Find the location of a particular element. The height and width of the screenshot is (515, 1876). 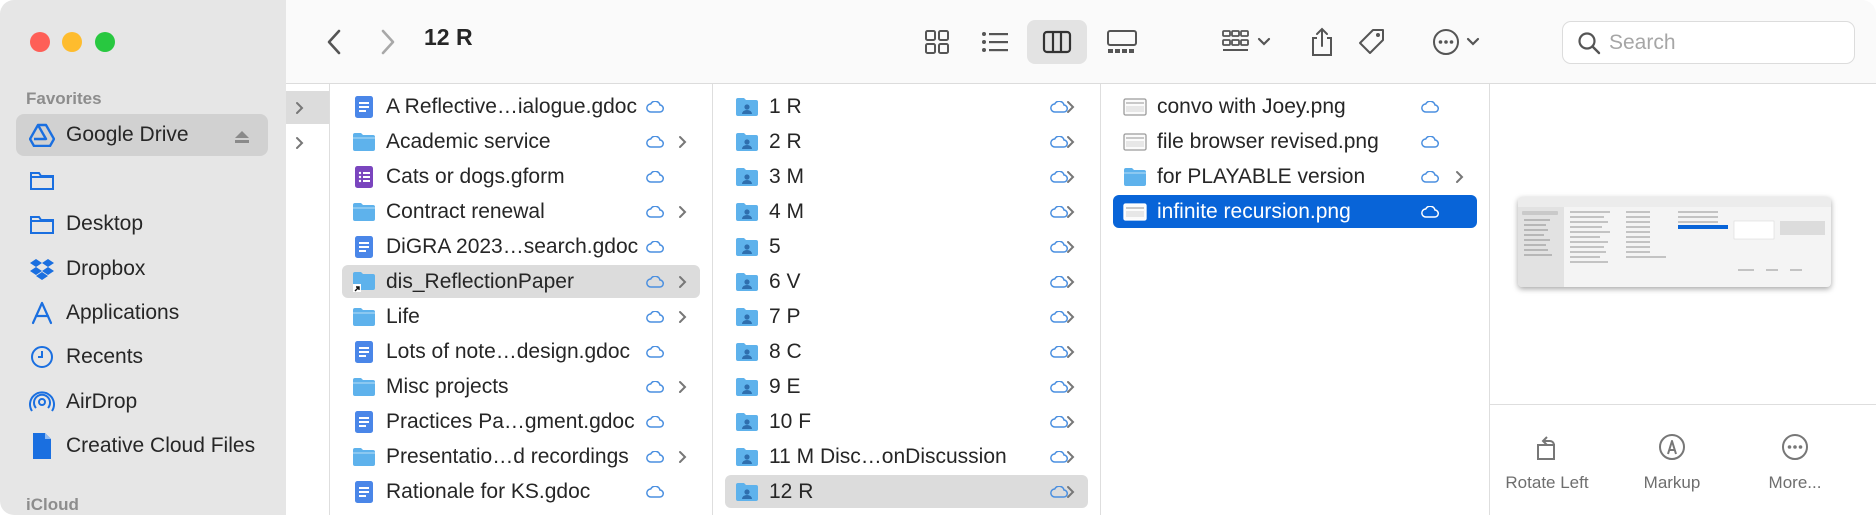

markup-icon is located at coordinates (1672, 447).